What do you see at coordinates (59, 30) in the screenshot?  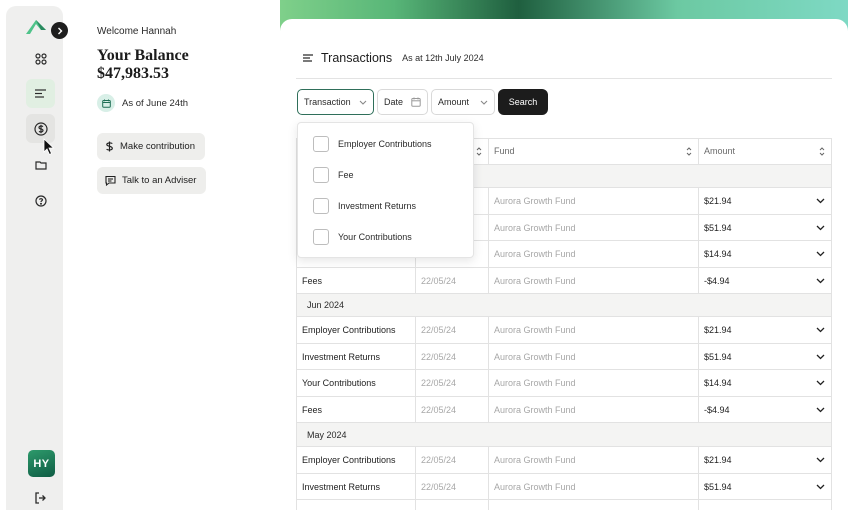 I see `sidebar-collapse-button` at bounding box center [59, 30].